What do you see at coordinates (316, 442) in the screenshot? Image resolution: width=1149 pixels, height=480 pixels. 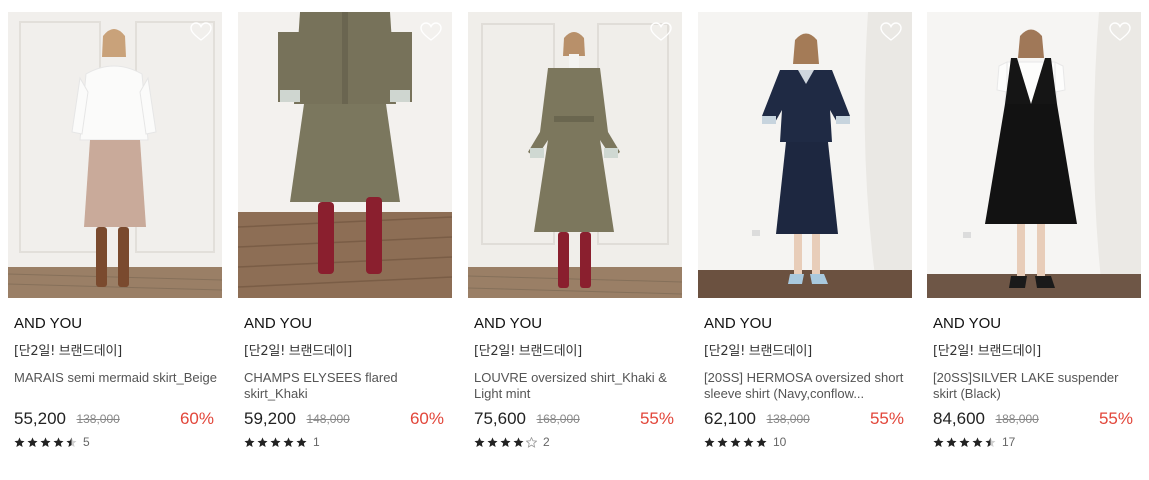 I see `review-count: 1` at bounding box center [316, 442].